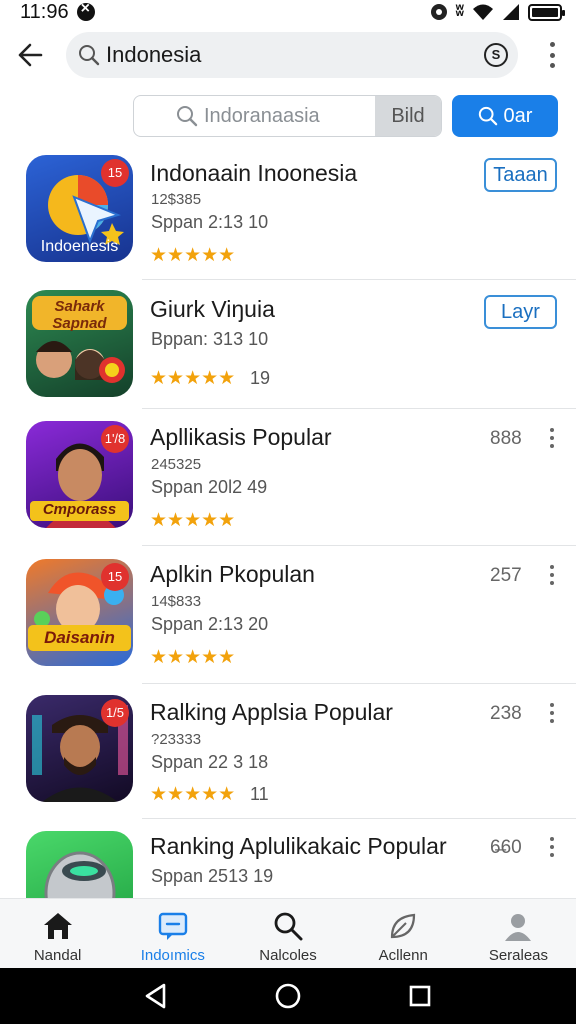 The width and height of the screenshot is (576, 1024). Describe the element at coordinates (439, 12) in the screenshot. I see `sync-icon` at that location.